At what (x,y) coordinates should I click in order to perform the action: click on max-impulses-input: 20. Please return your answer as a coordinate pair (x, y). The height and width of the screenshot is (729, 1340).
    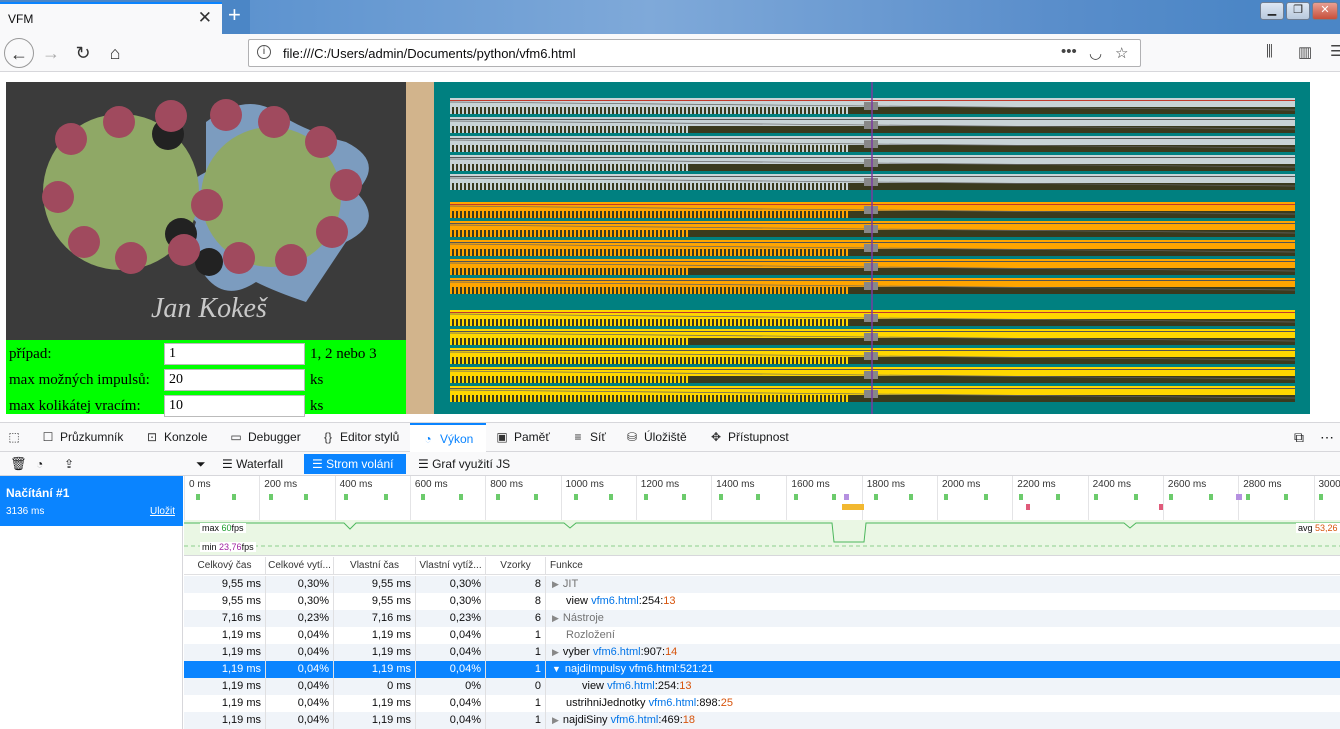
    Looking at the image, I should click on (234, 380).